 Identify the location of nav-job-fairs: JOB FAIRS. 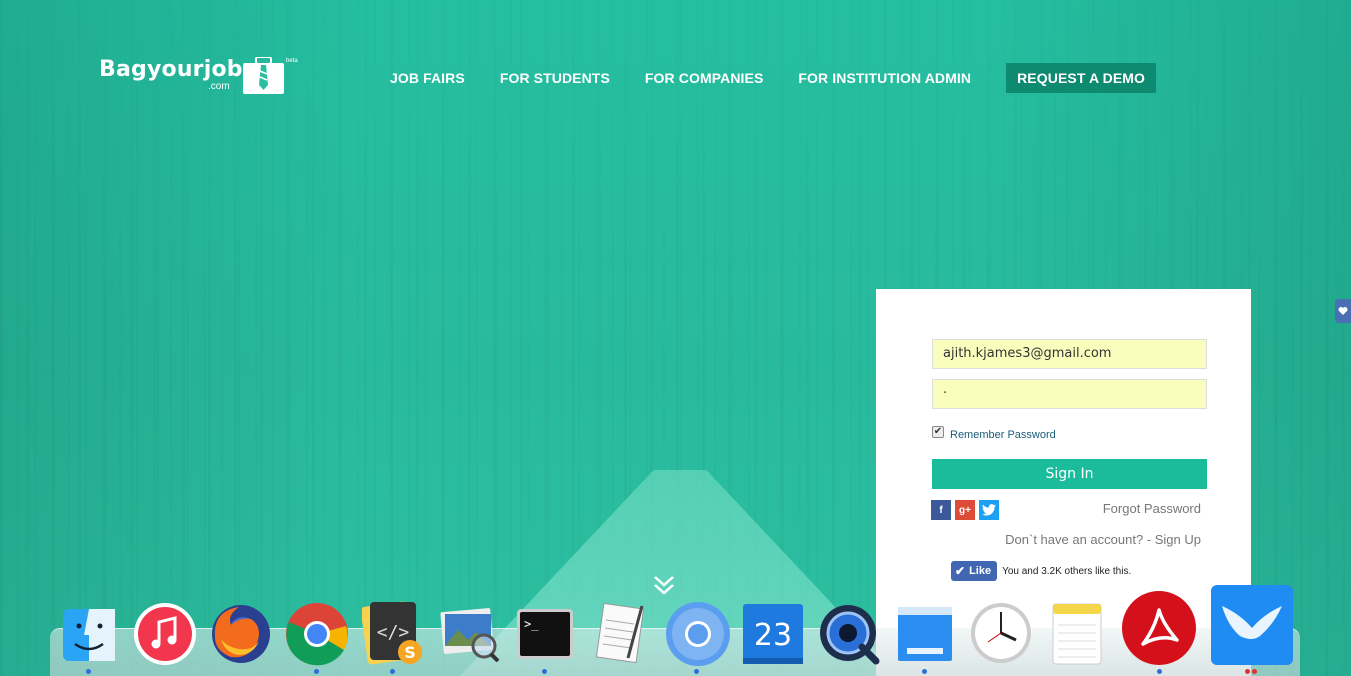
(427, 78).